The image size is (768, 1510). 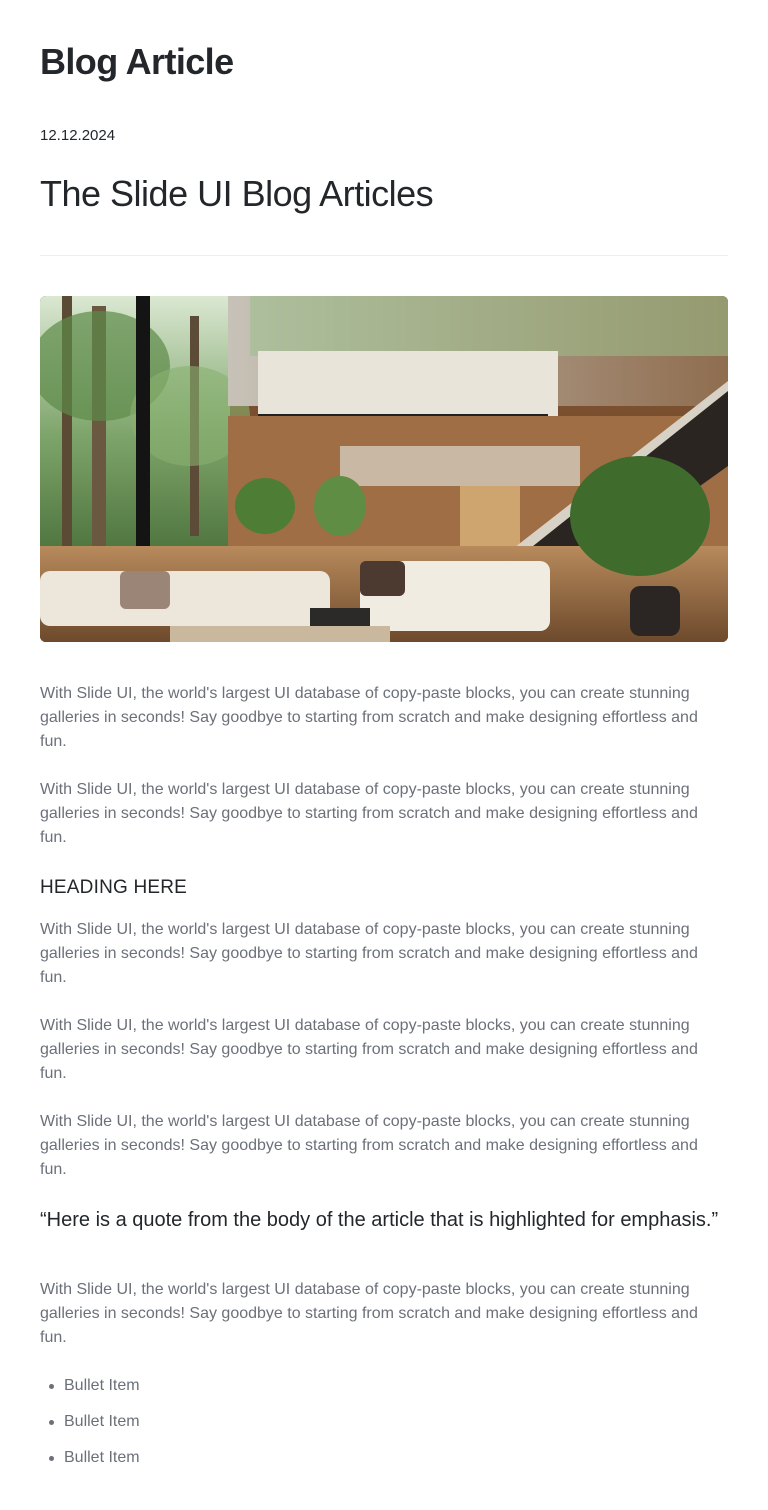 I want to click on section-heading: HEADING HERE, so click(x=114, y=887).